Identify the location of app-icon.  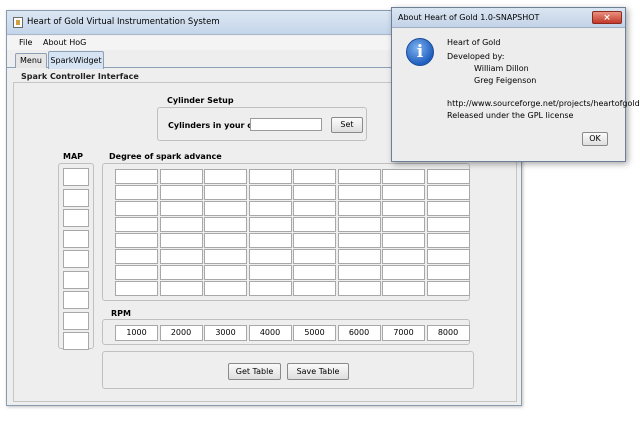
(18, 22).